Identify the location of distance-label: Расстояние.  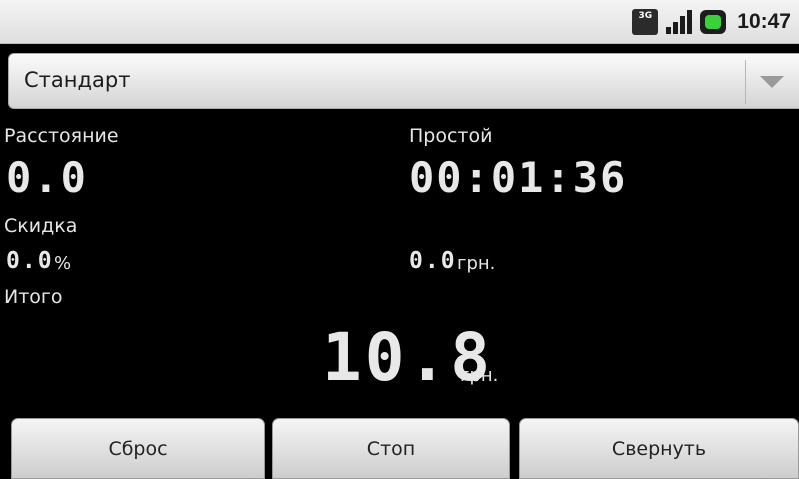
(61, 136).